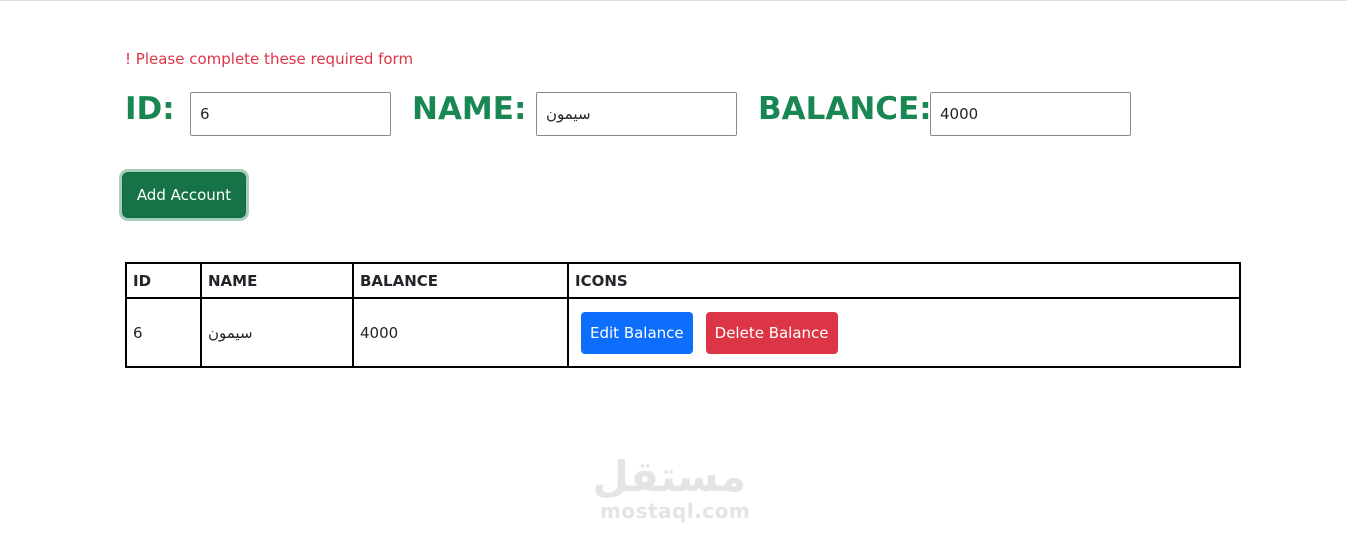 This screenshot has height=538, width=1347. I want to click on watermark-latin-text: mostaql.com, so click(675, 511).